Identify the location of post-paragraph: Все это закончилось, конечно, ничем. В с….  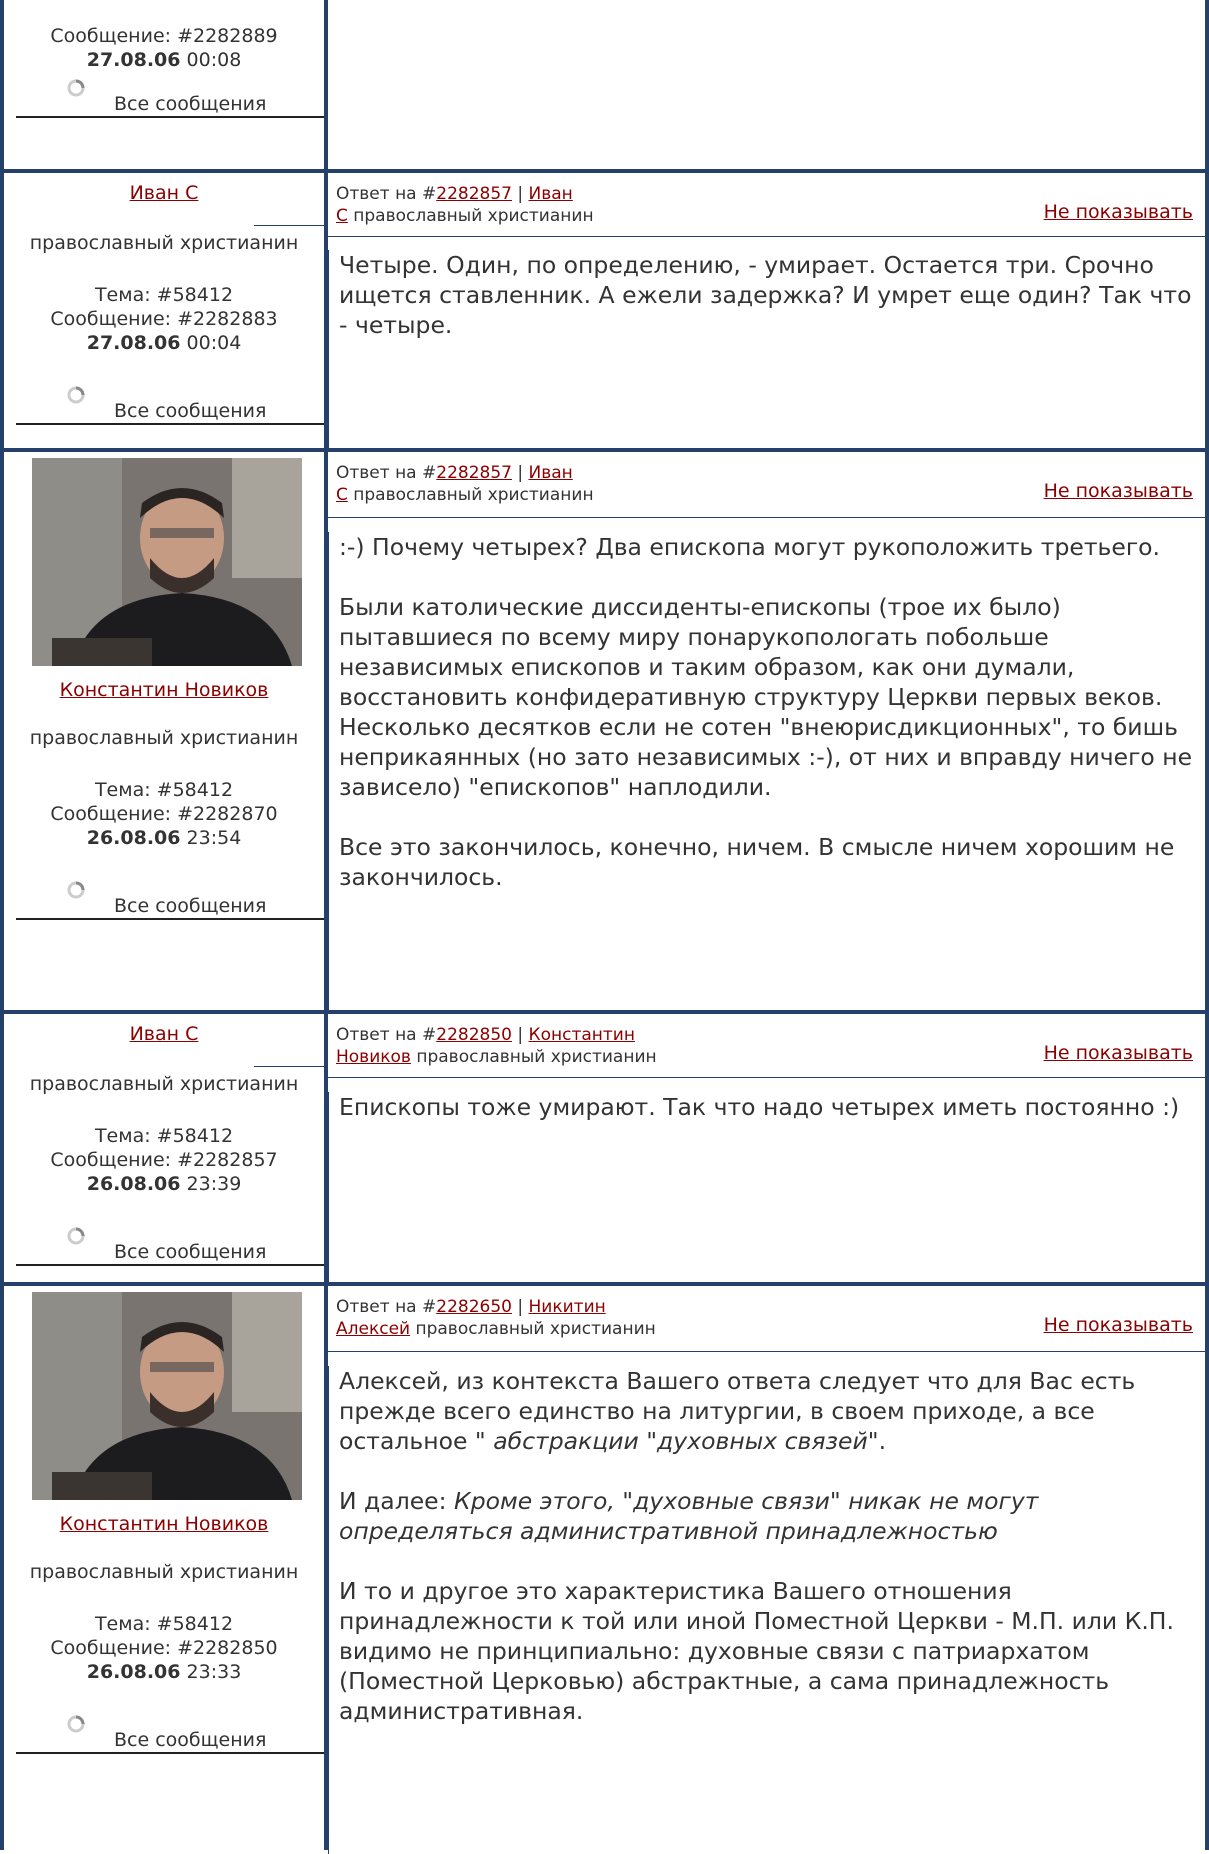
(757, 862).